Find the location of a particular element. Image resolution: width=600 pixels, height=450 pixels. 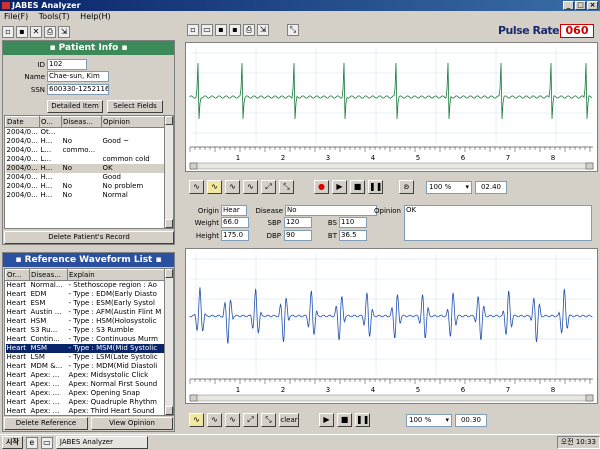

taskbar: 시작 e ▭ JABES Analyzer 오전 10:33 is located at coordinates (300, 442).